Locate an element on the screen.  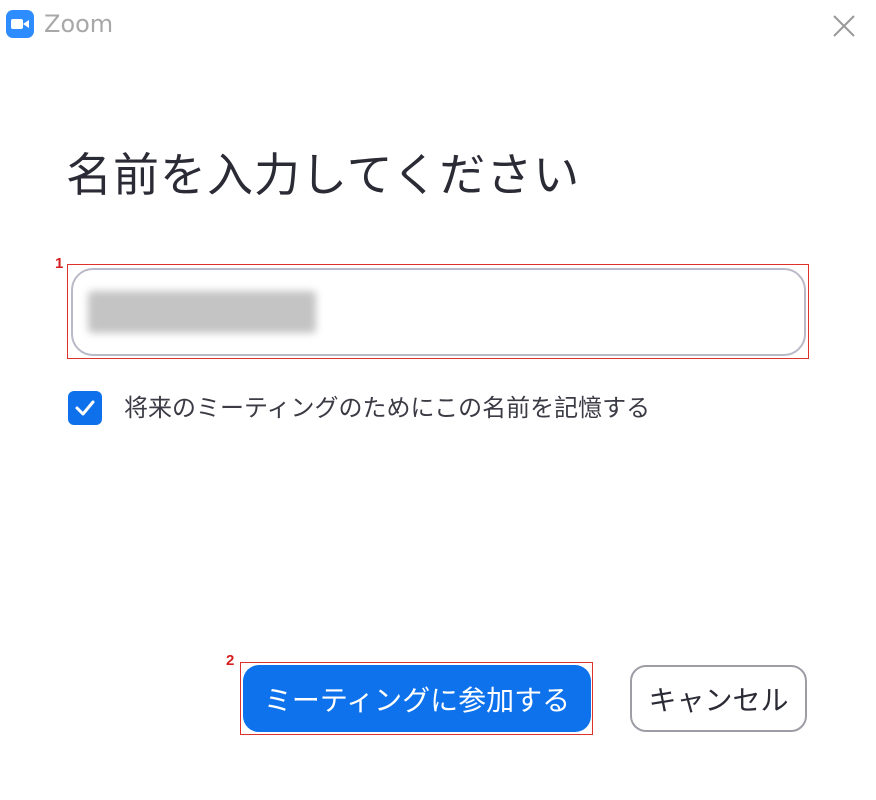
title-bar: Zoom is located at coordinates (438, 25).